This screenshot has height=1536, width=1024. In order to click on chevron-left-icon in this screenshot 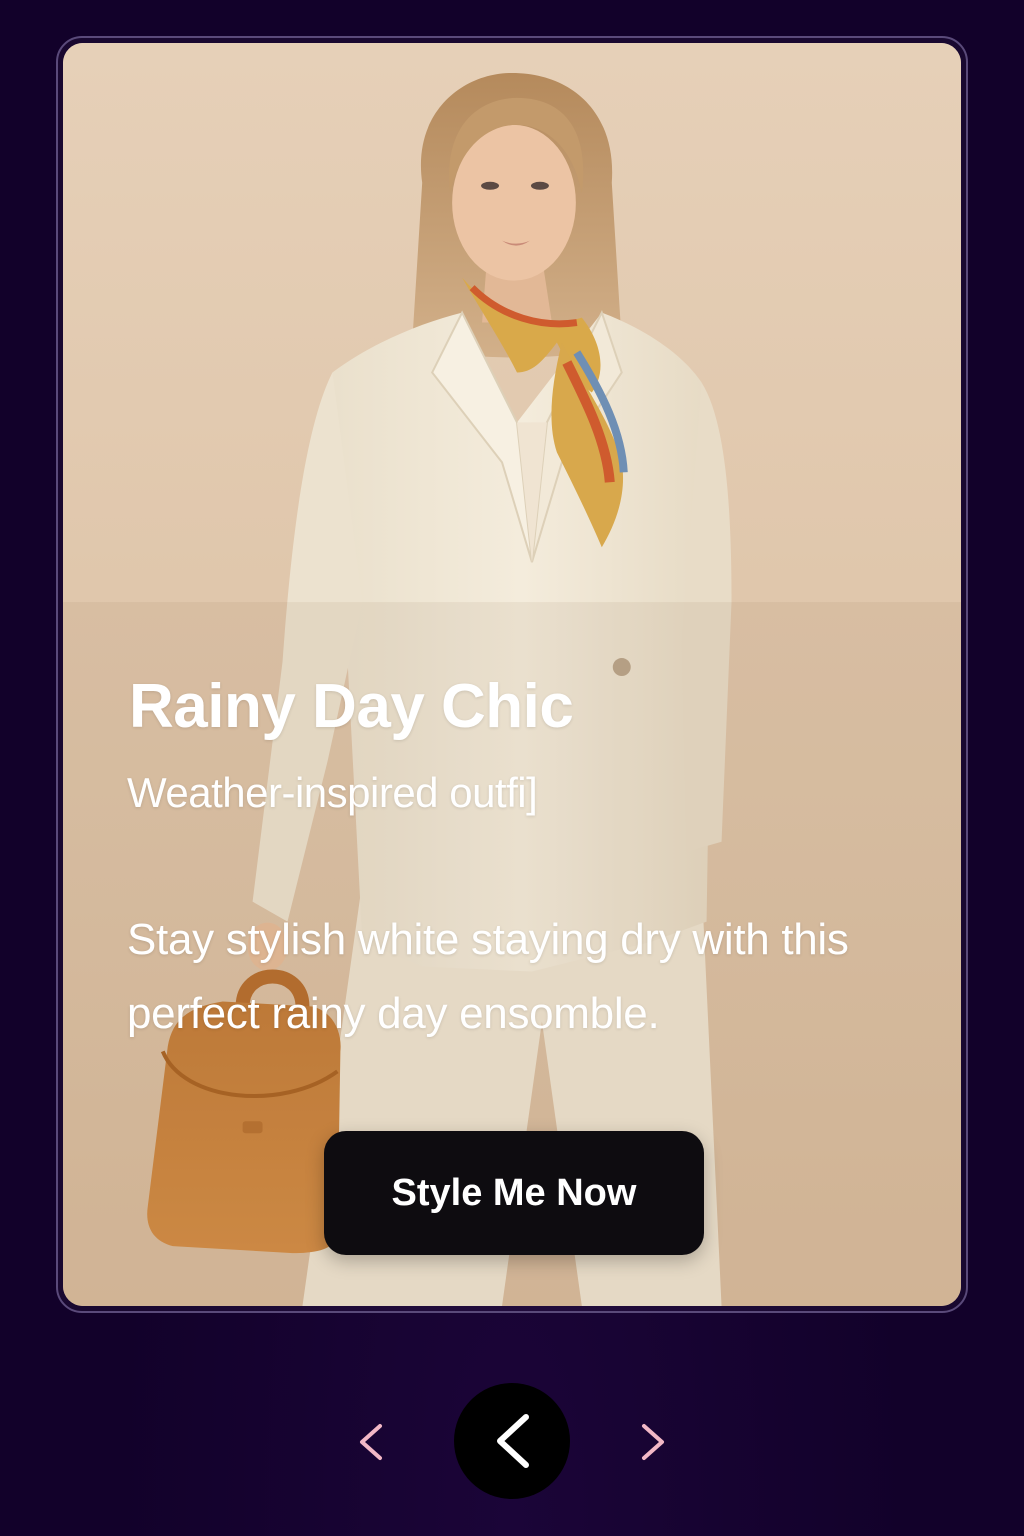, I will do `click(513, 1441)`.